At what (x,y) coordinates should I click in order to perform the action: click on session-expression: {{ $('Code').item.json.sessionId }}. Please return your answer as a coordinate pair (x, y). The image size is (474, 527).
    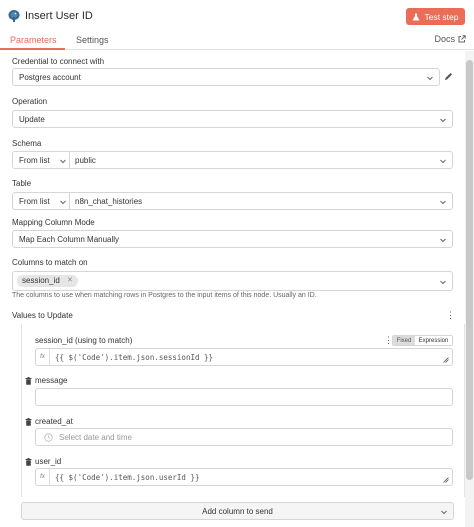
    Looking at the image, I should click on (134, 357).